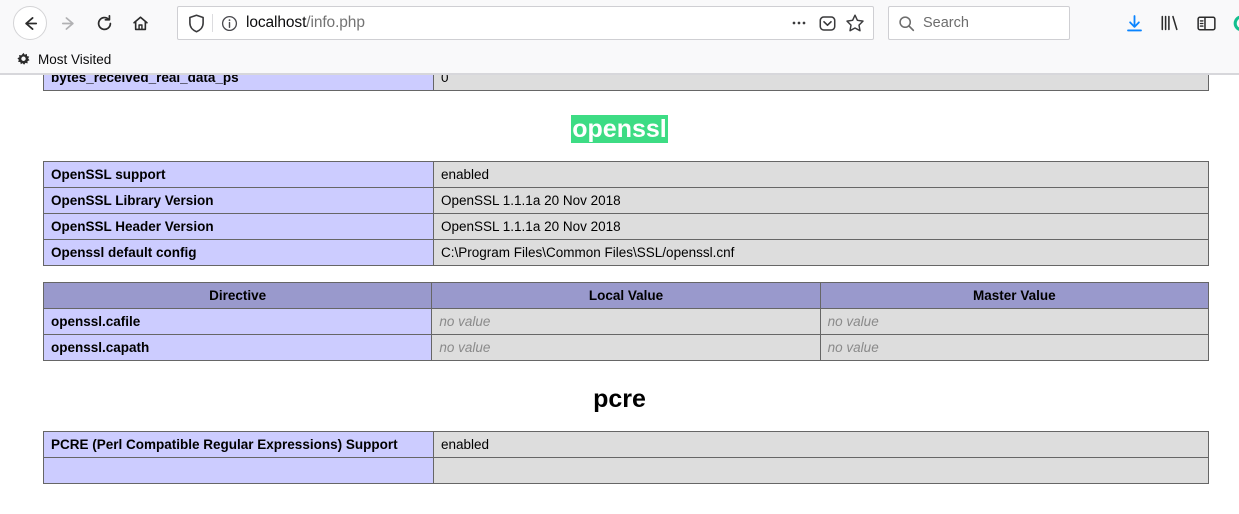 This screenshot has width=1239, height=514. What do you see at coordinates (515, 23) in the screenshot?
I see `url-text: localhost/info.php` at bounding box center [515, 23].